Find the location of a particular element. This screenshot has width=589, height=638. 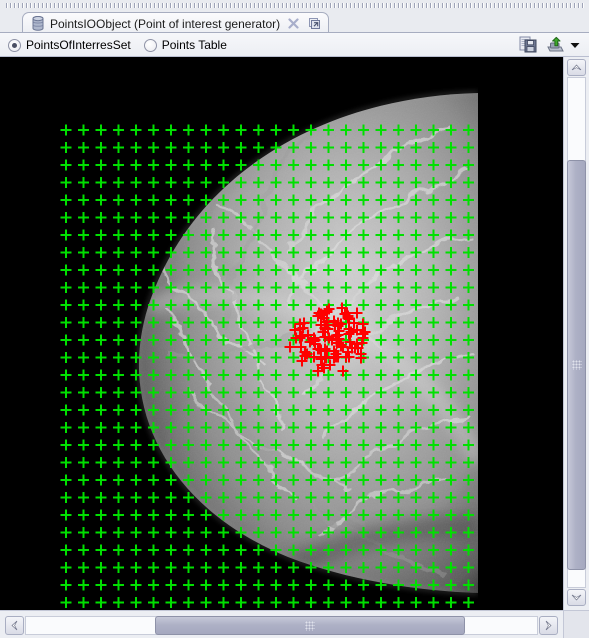

database-icon is located at coordinates (38, 23).